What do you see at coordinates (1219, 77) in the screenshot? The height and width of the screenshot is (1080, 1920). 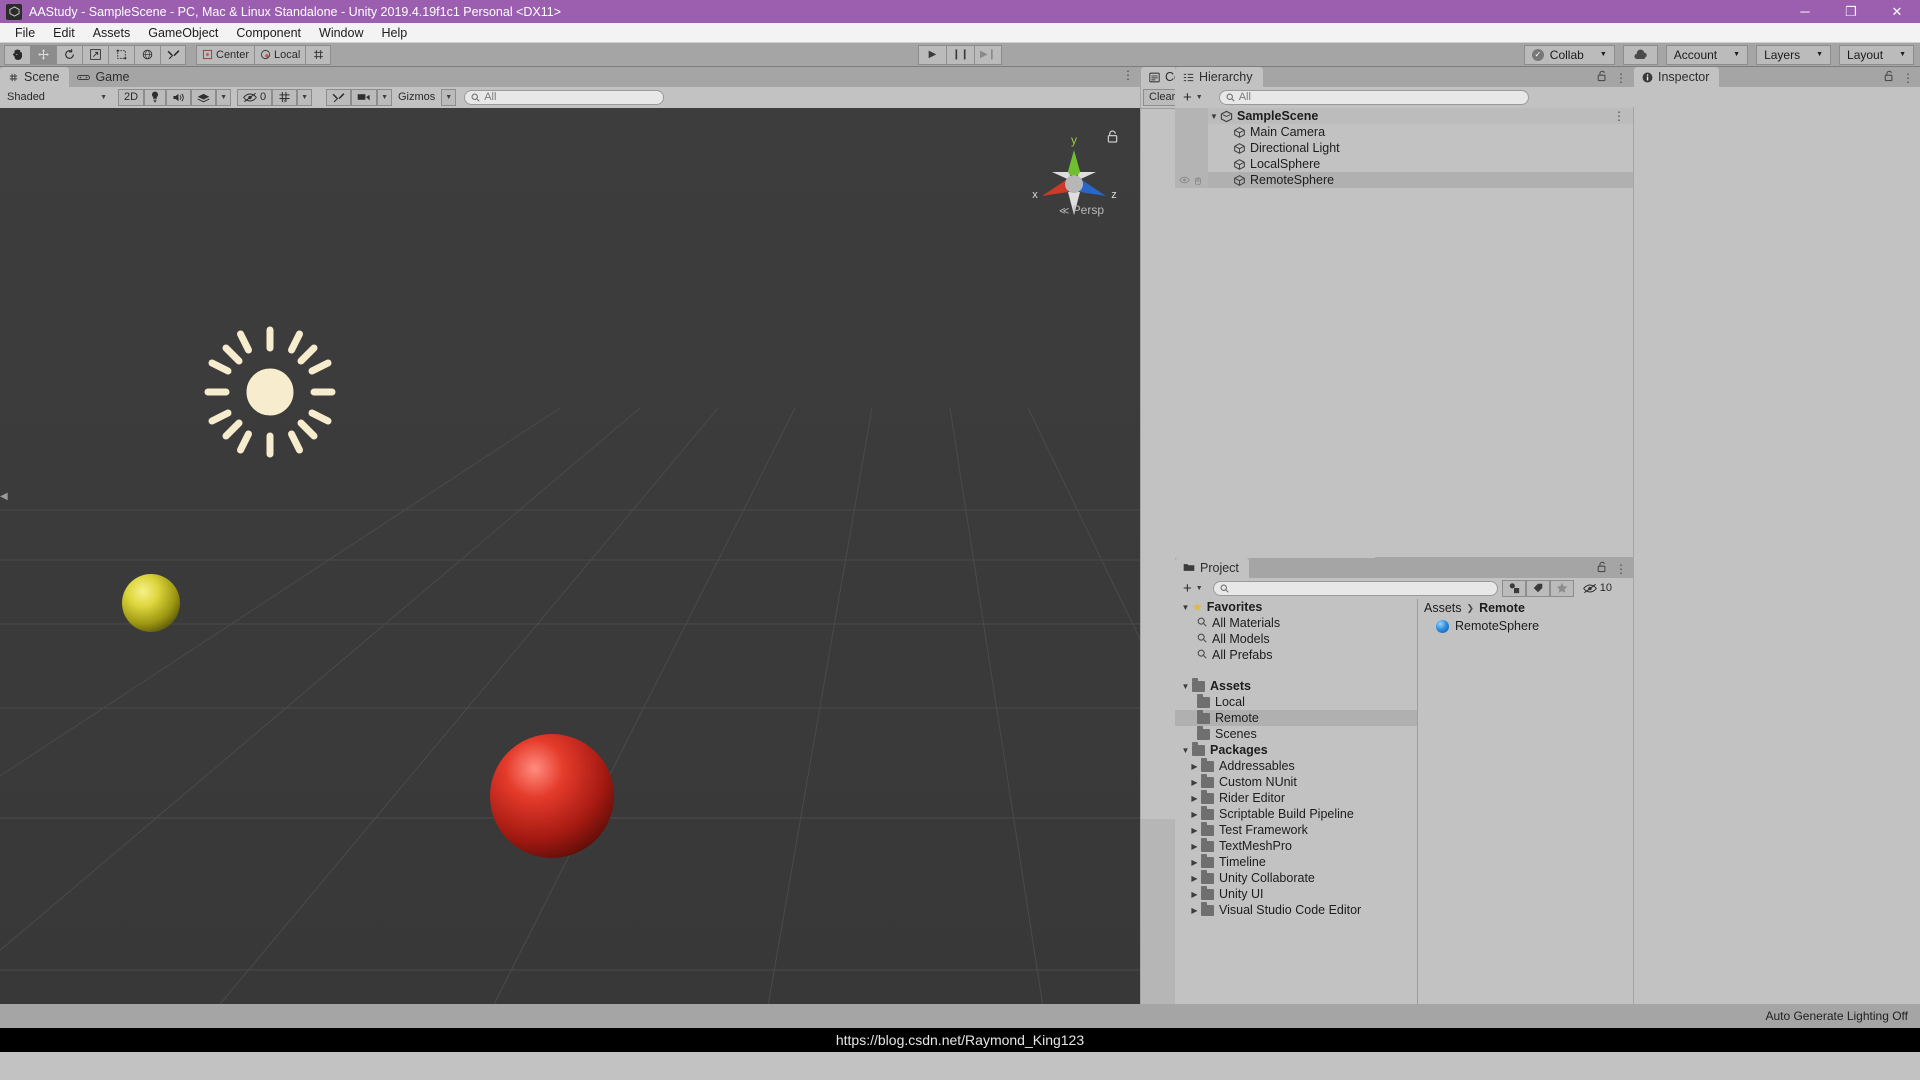 I see `tab-hierarchy: Hierarchy` at bounding box center [1219, 77].